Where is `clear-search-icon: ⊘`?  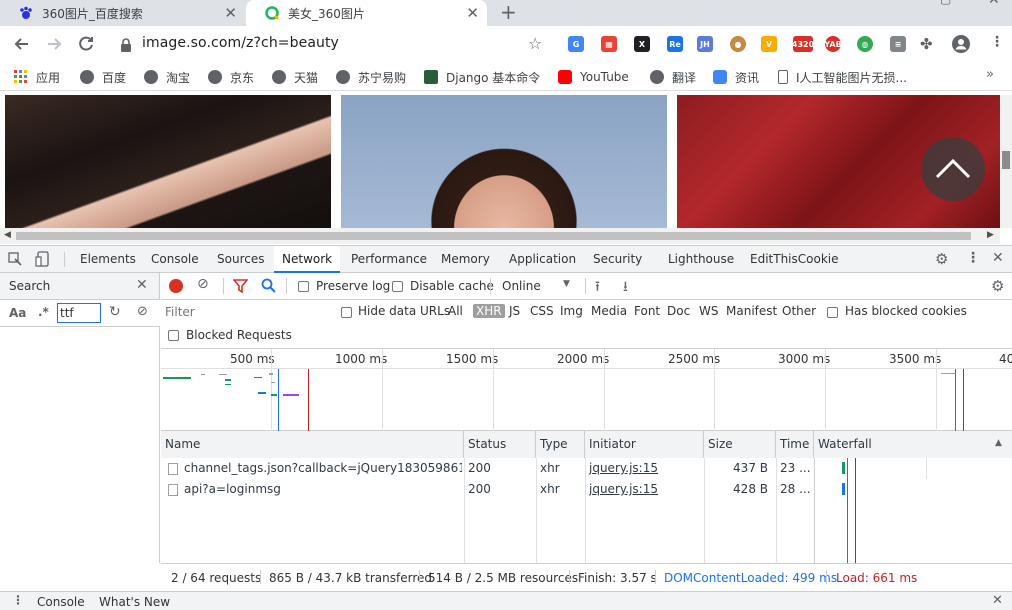 clear-search-icon: ⊘ is located at coordinates (142, 311).